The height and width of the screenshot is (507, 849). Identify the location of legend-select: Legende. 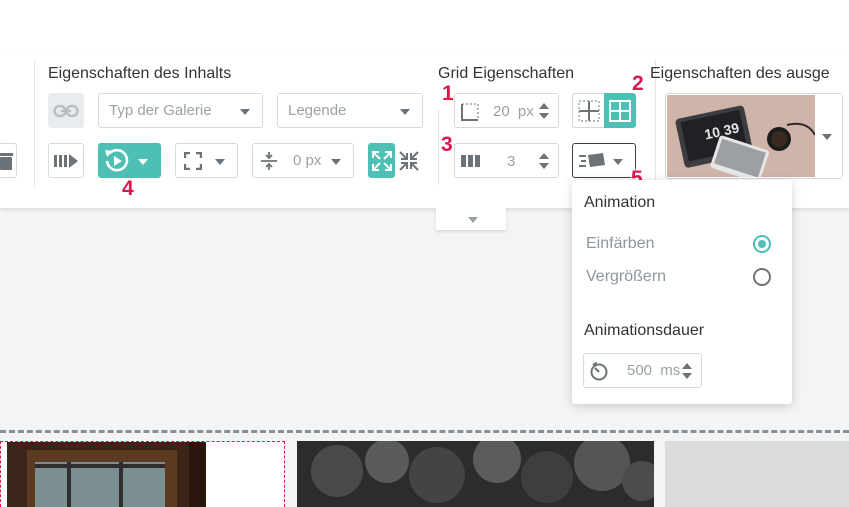
(350, 110).